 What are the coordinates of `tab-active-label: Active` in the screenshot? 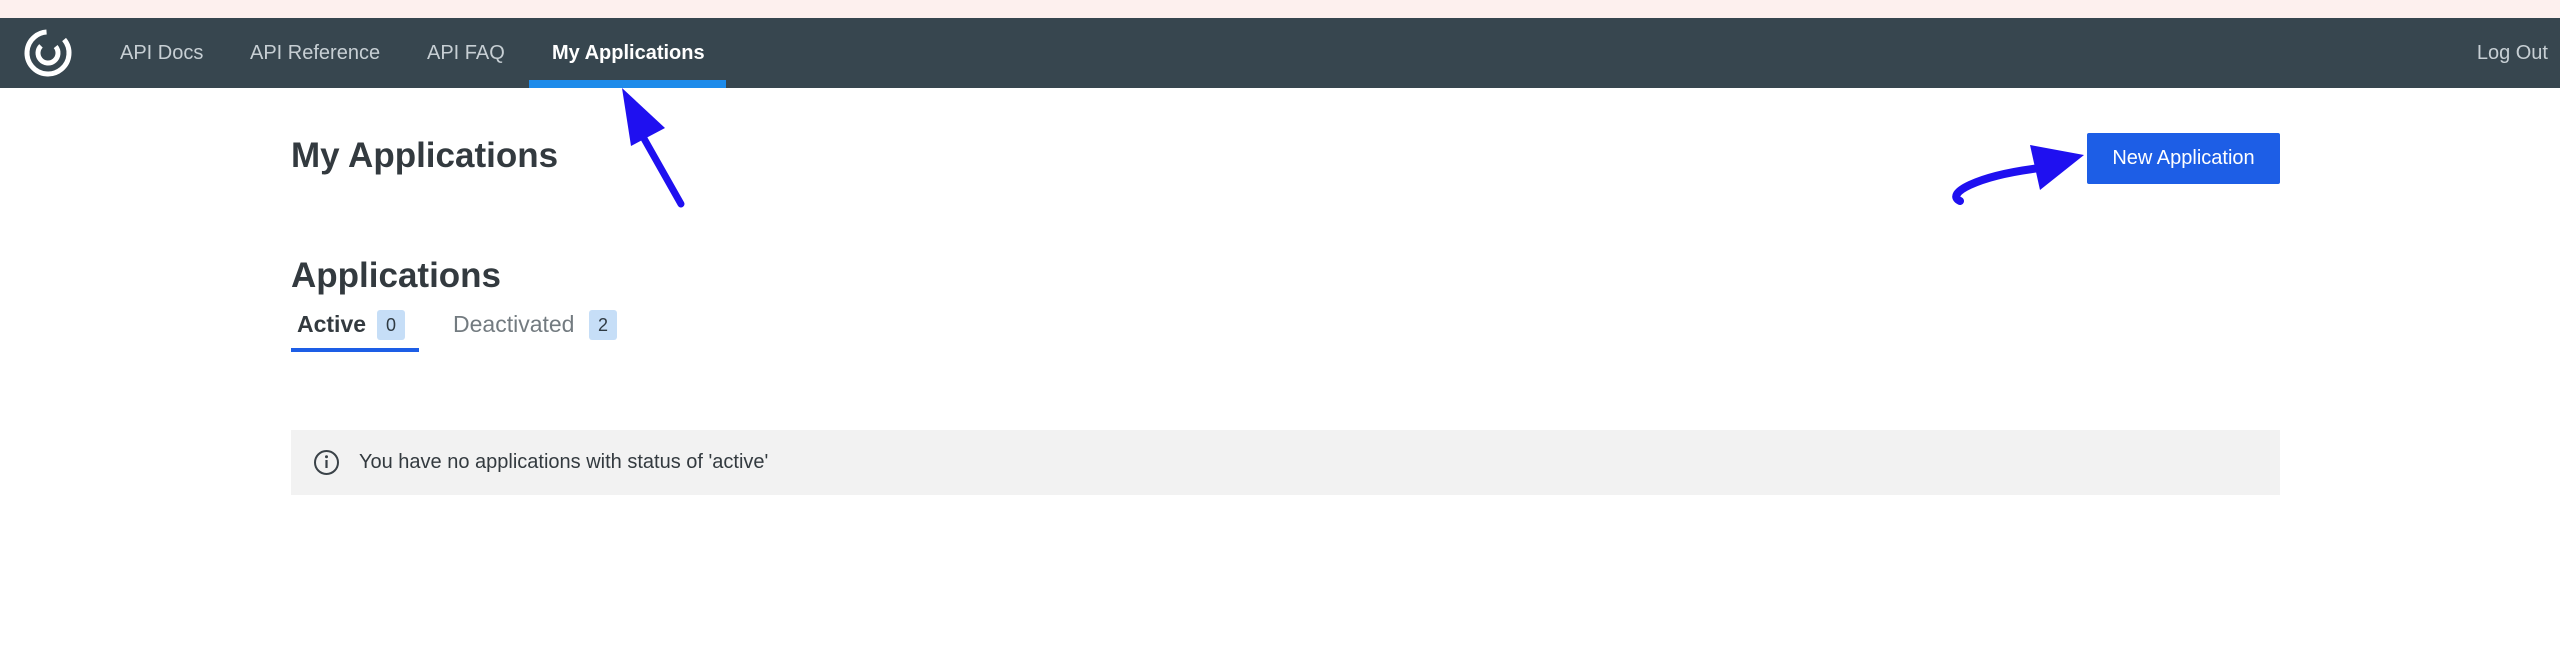 It's located at (332, 324).